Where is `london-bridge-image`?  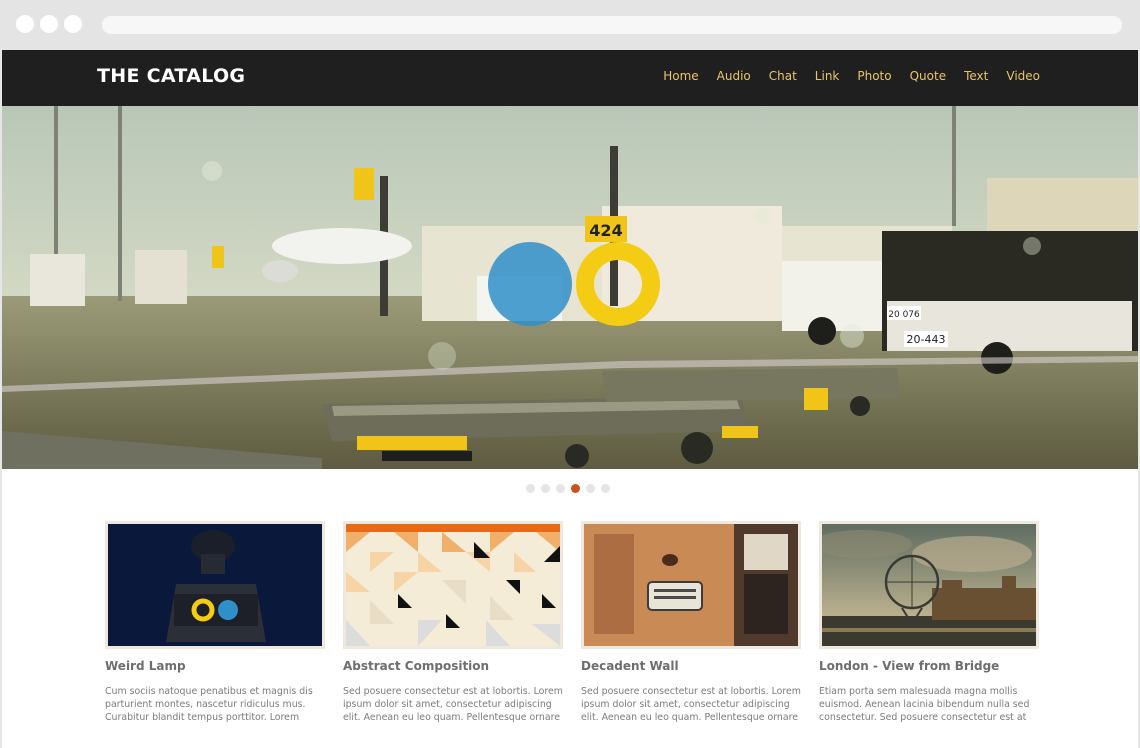 london-bridge-image is located at coordinates (929, 585).